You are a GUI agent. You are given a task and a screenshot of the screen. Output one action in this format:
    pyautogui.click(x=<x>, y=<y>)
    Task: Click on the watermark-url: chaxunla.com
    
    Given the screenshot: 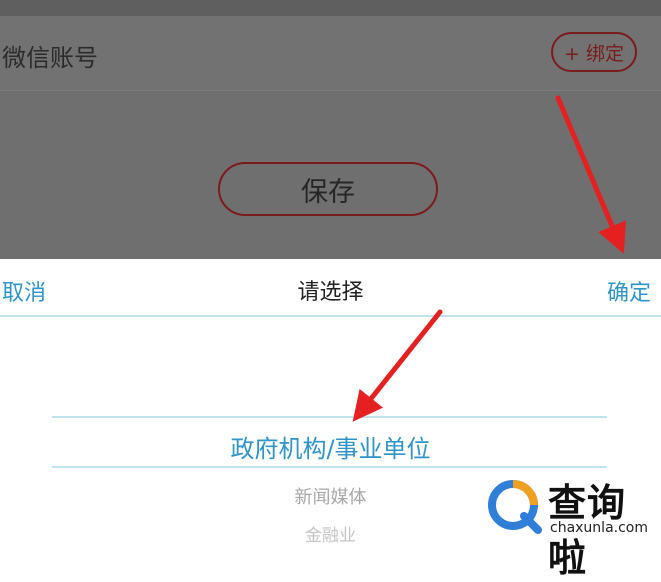 What is the action you would take?
    pyautogui.click(x=599, y=528)
    